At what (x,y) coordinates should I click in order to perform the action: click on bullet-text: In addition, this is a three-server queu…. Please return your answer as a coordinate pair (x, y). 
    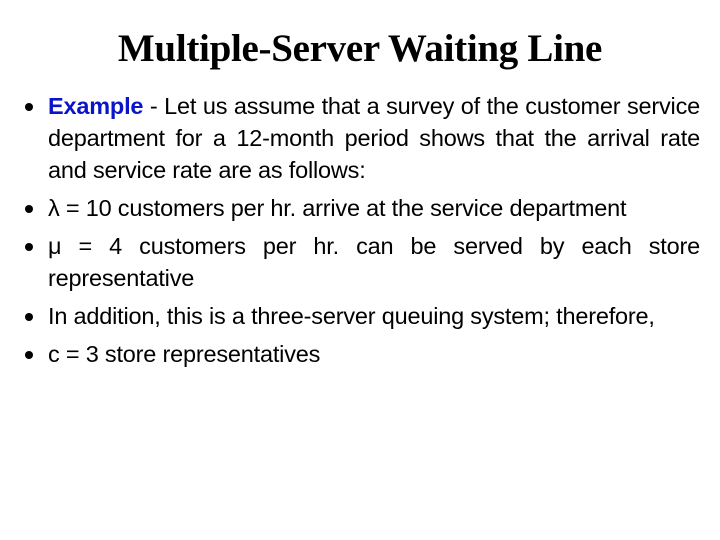
    Looking at the image, I should click on (351, 316).